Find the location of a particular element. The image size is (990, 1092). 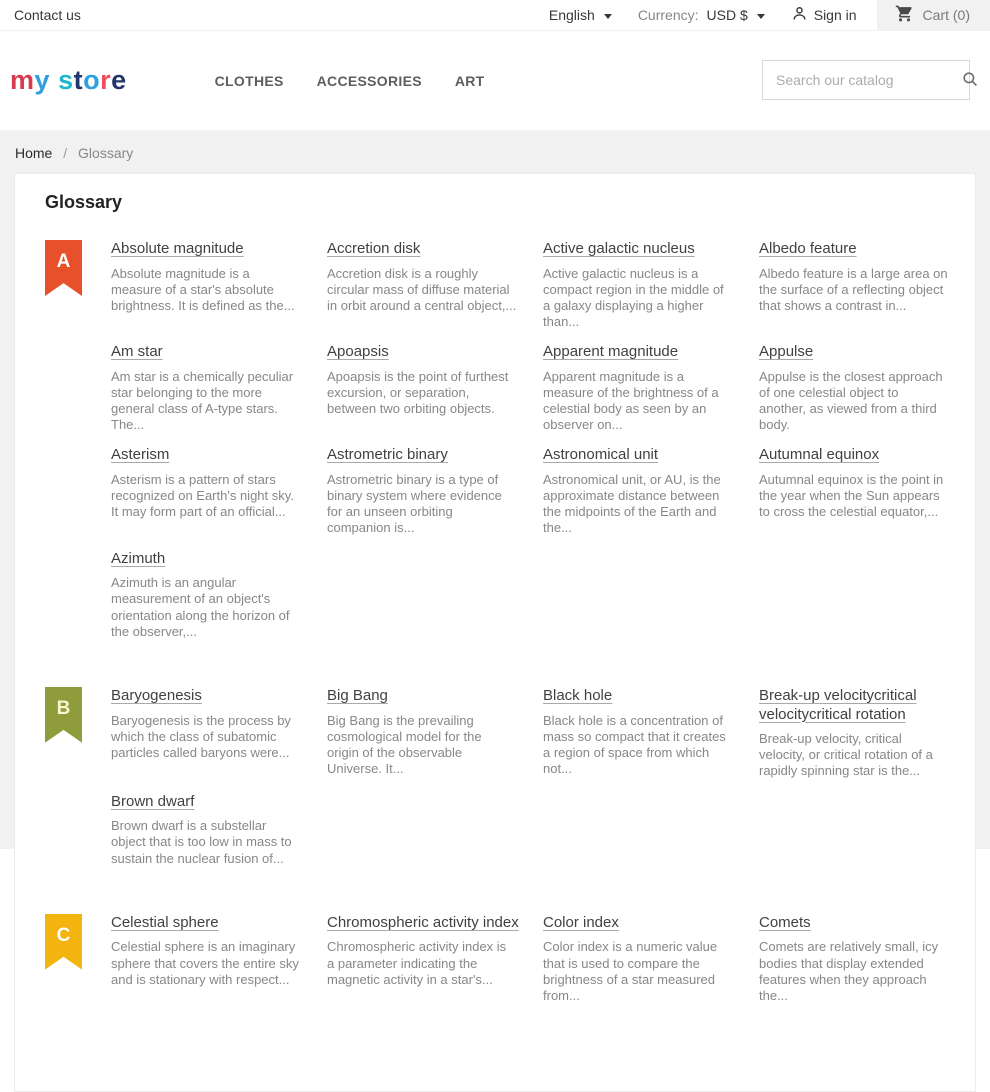

cart-button: Cart (0) is located at coordinates (933, 15).